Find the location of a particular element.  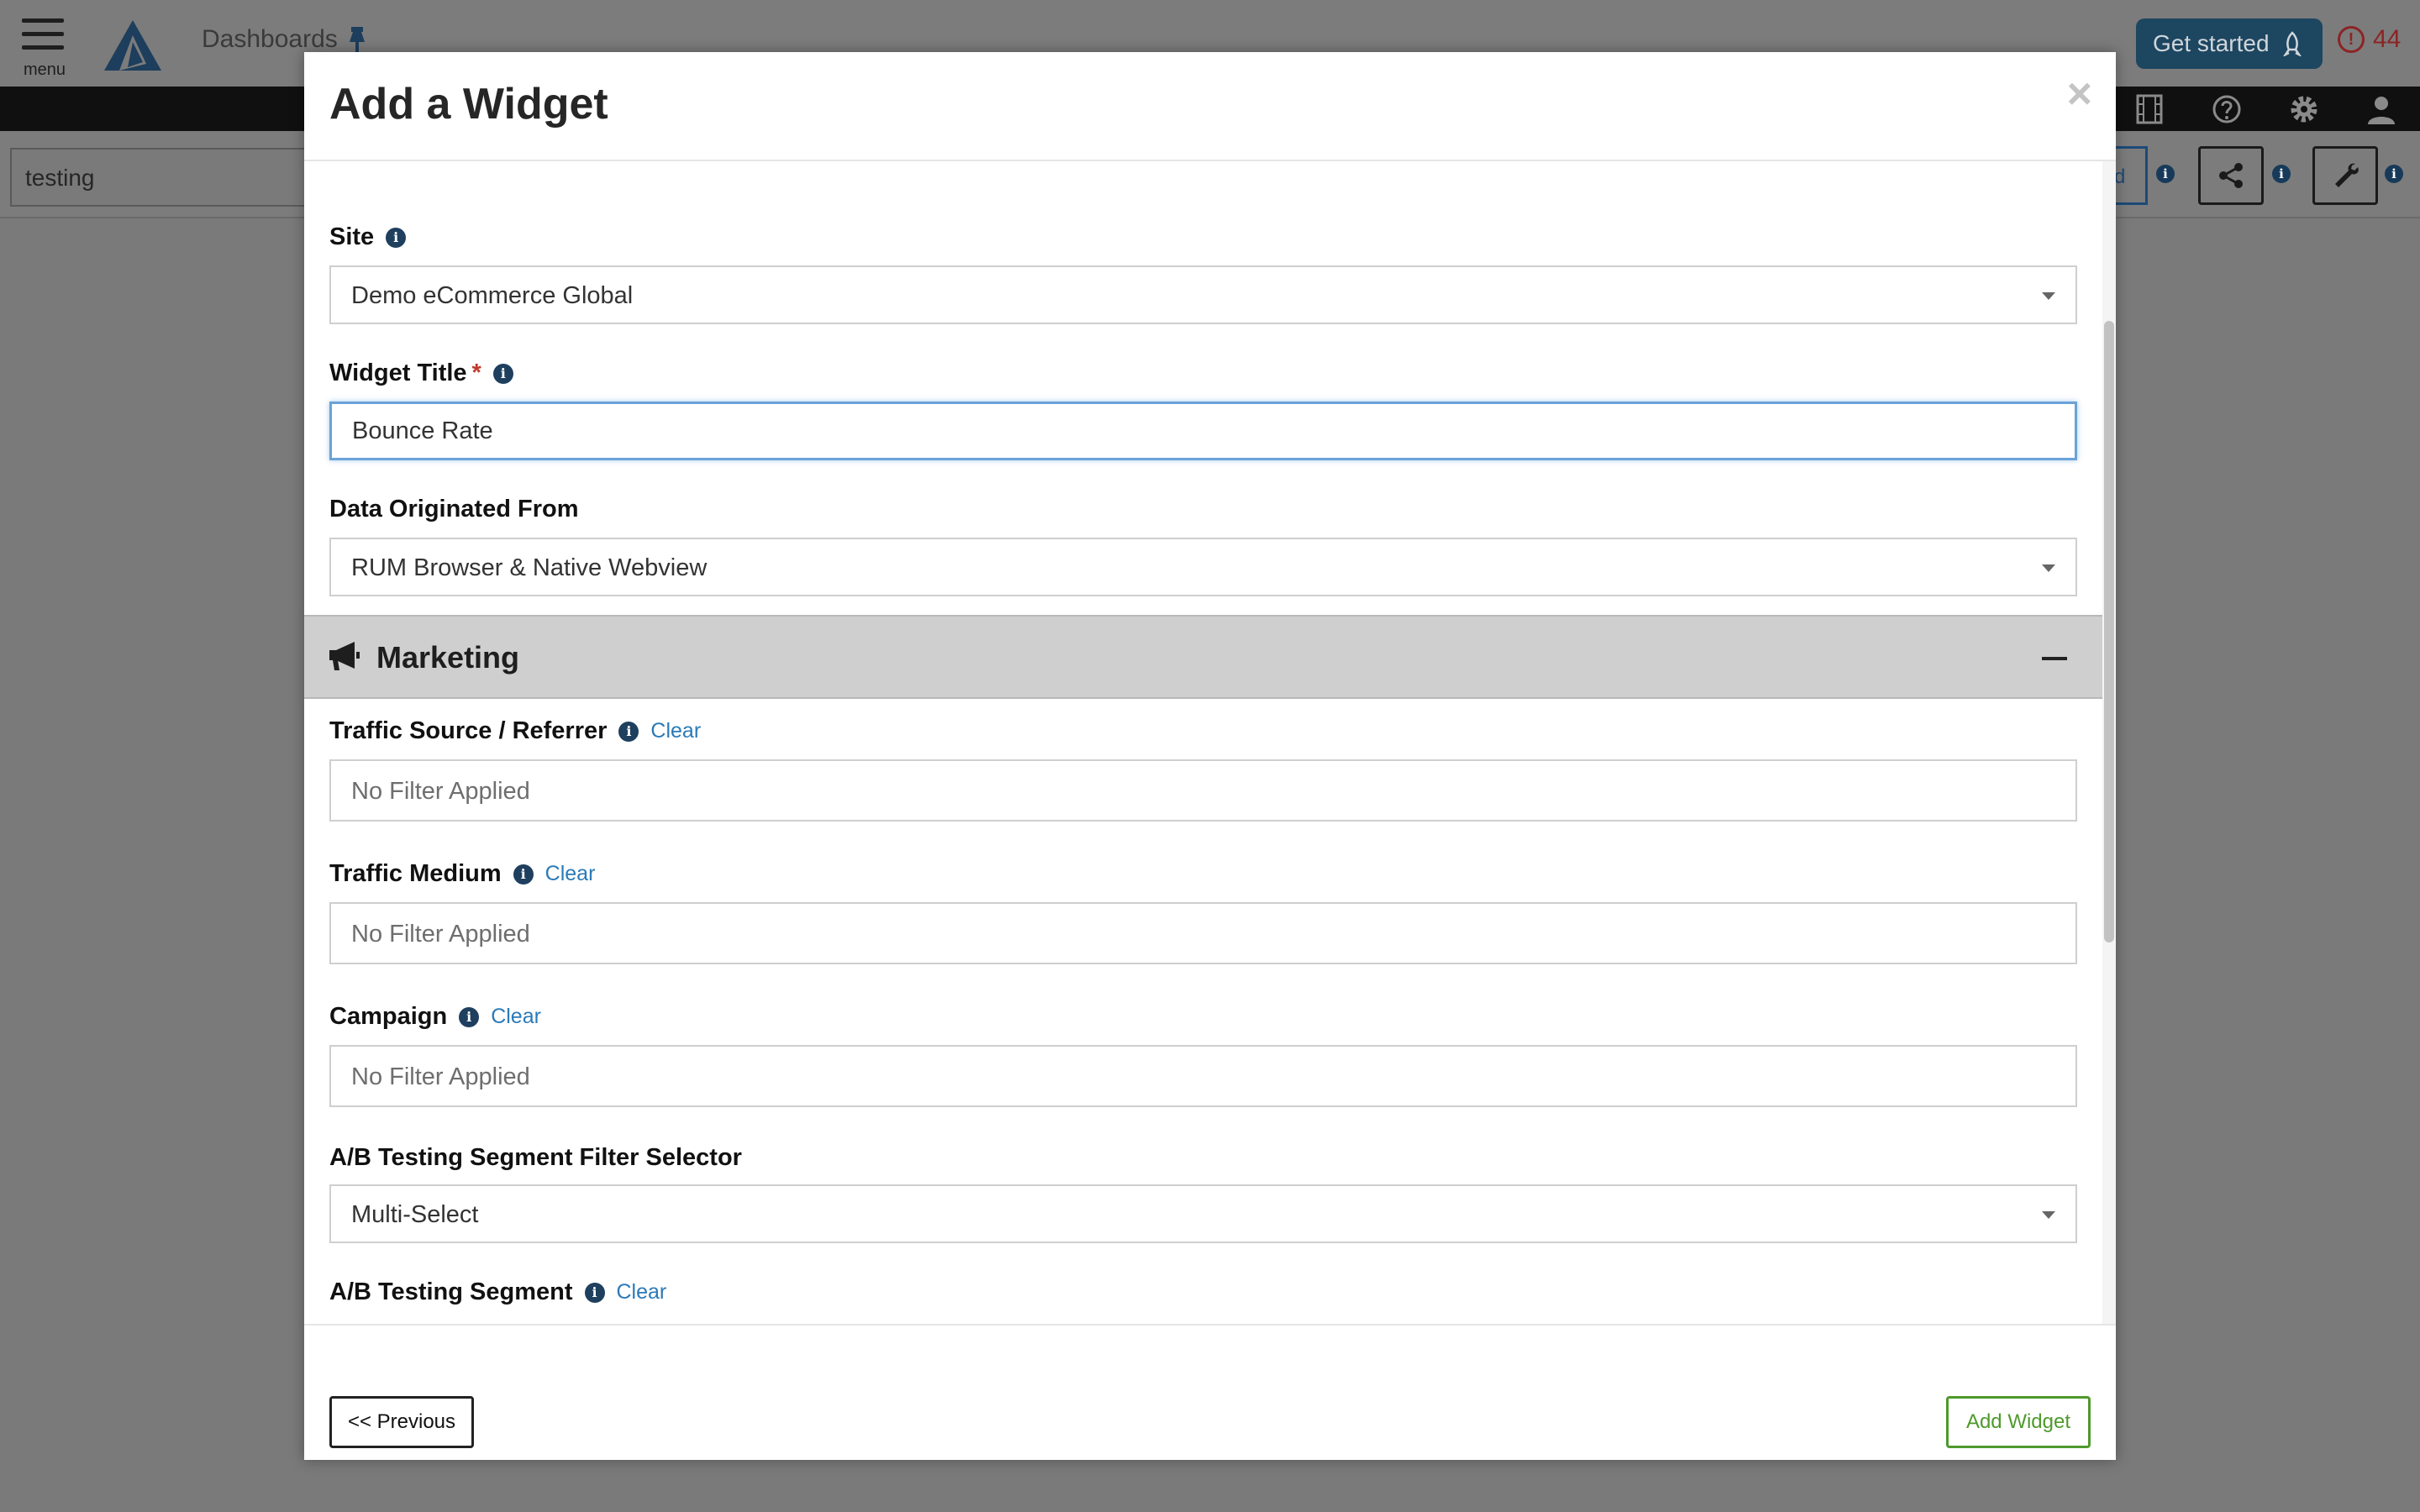

traffic-source-filter: No Filter Applied is located at coordinates (1203, 790).